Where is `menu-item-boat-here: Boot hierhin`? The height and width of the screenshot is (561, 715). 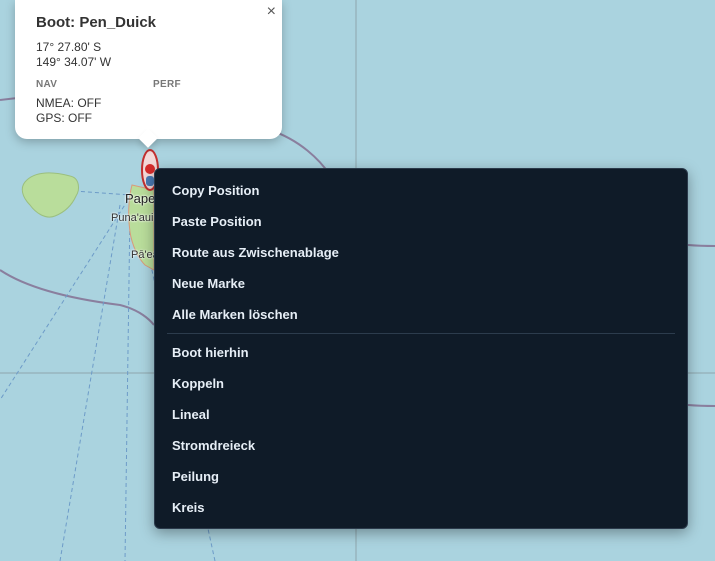
menu-item-boat-here: Boot hierhin is located at coordinates (421, 352).